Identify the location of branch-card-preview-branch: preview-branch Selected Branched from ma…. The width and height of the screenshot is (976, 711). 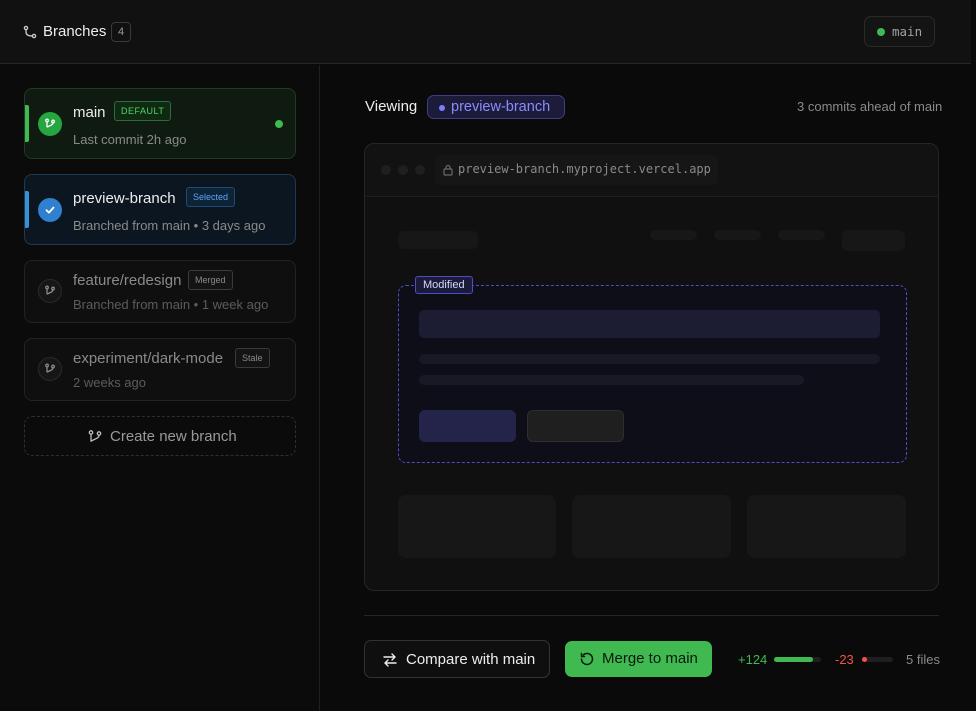
(160, 209).